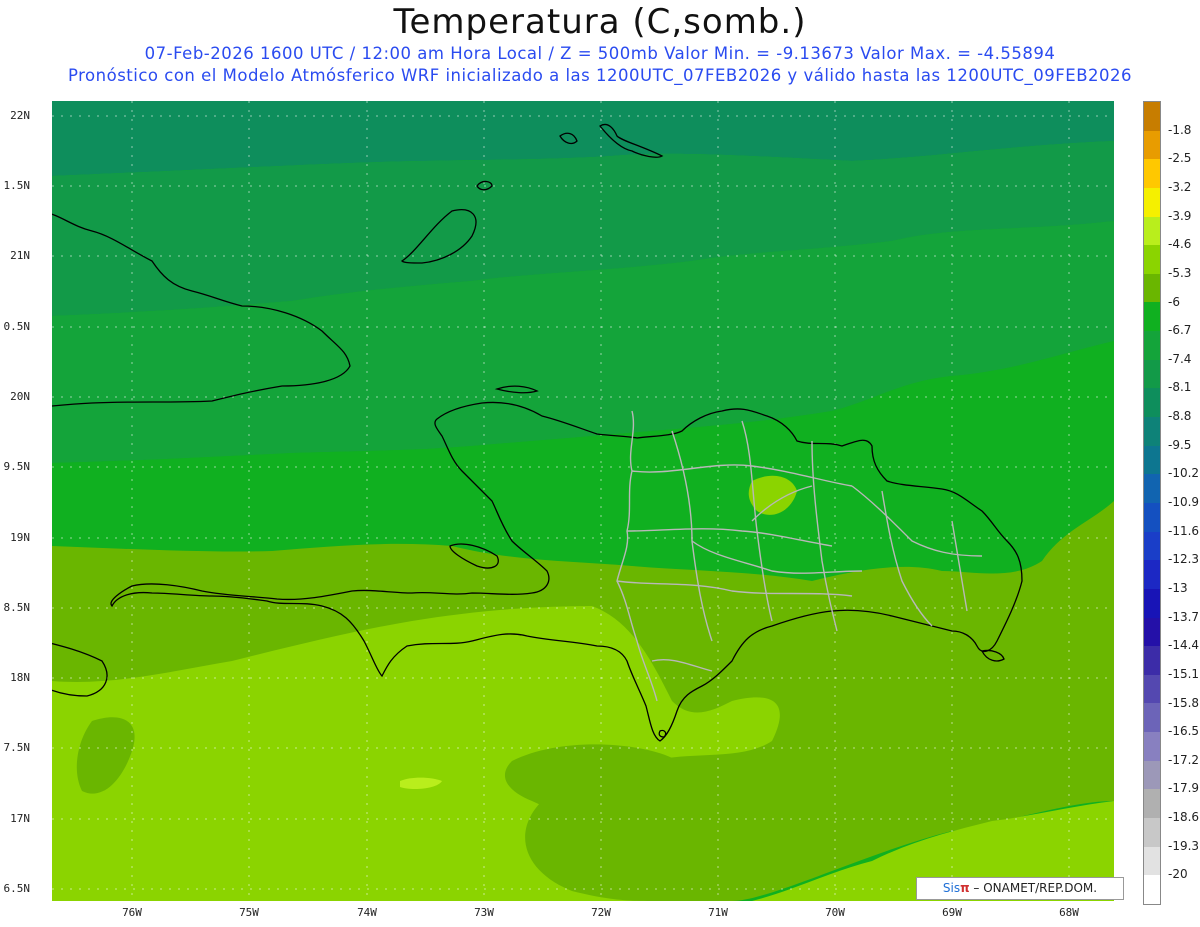 This screenshot has width=1200, height=927. I want to click on colorbar, so click(1152, 503).